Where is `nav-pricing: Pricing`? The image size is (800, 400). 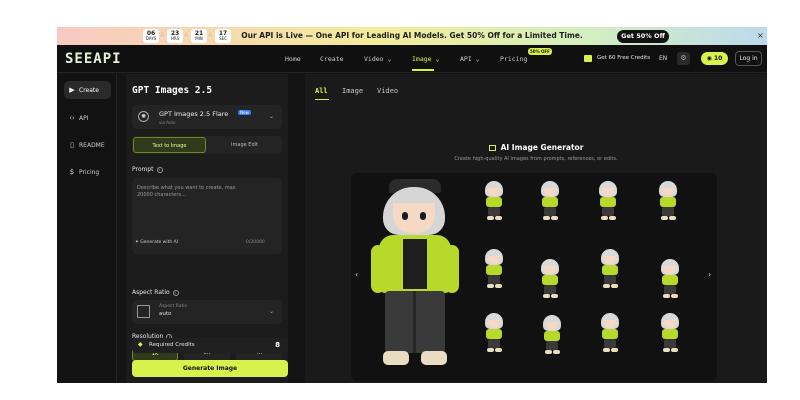 nav-pricing: Pricing is located at coordinates (513, 59).